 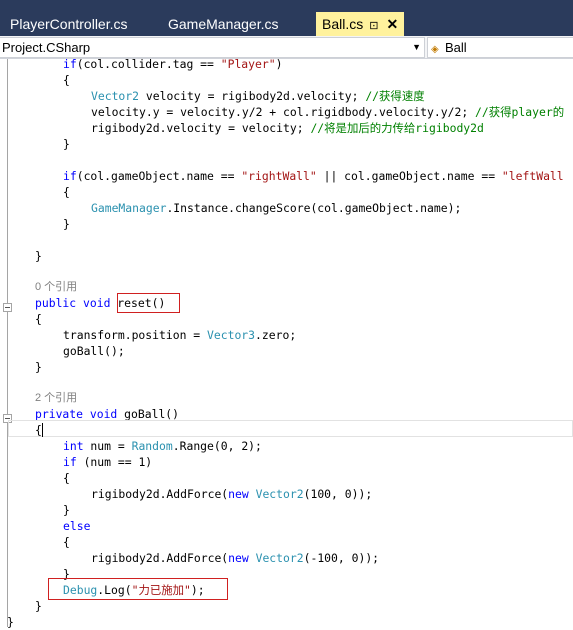 What do you see at coordinates (7, 343) in the screenshot?
I see `outline-guide` at bounding box center [7, 343].